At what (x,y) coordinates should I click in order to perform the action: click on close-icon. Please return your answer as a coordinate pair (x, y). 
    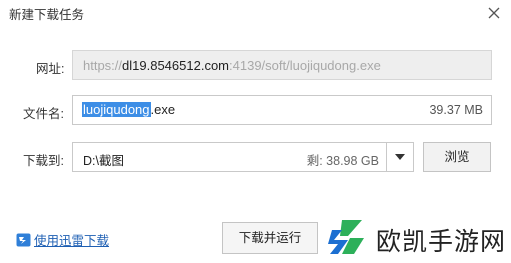
    Looking at the image, I should click on (494, 13).